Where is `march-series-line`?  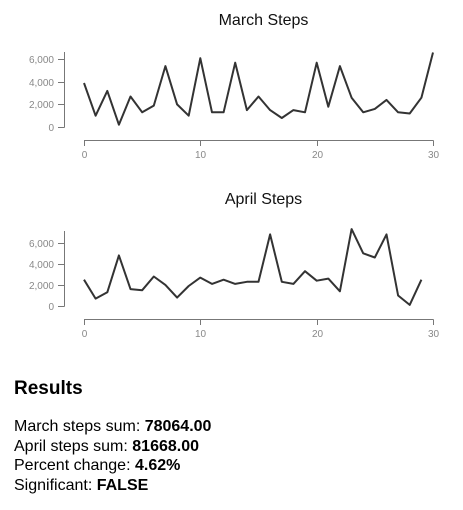 march-series-line is located at coordinates (258, 89).